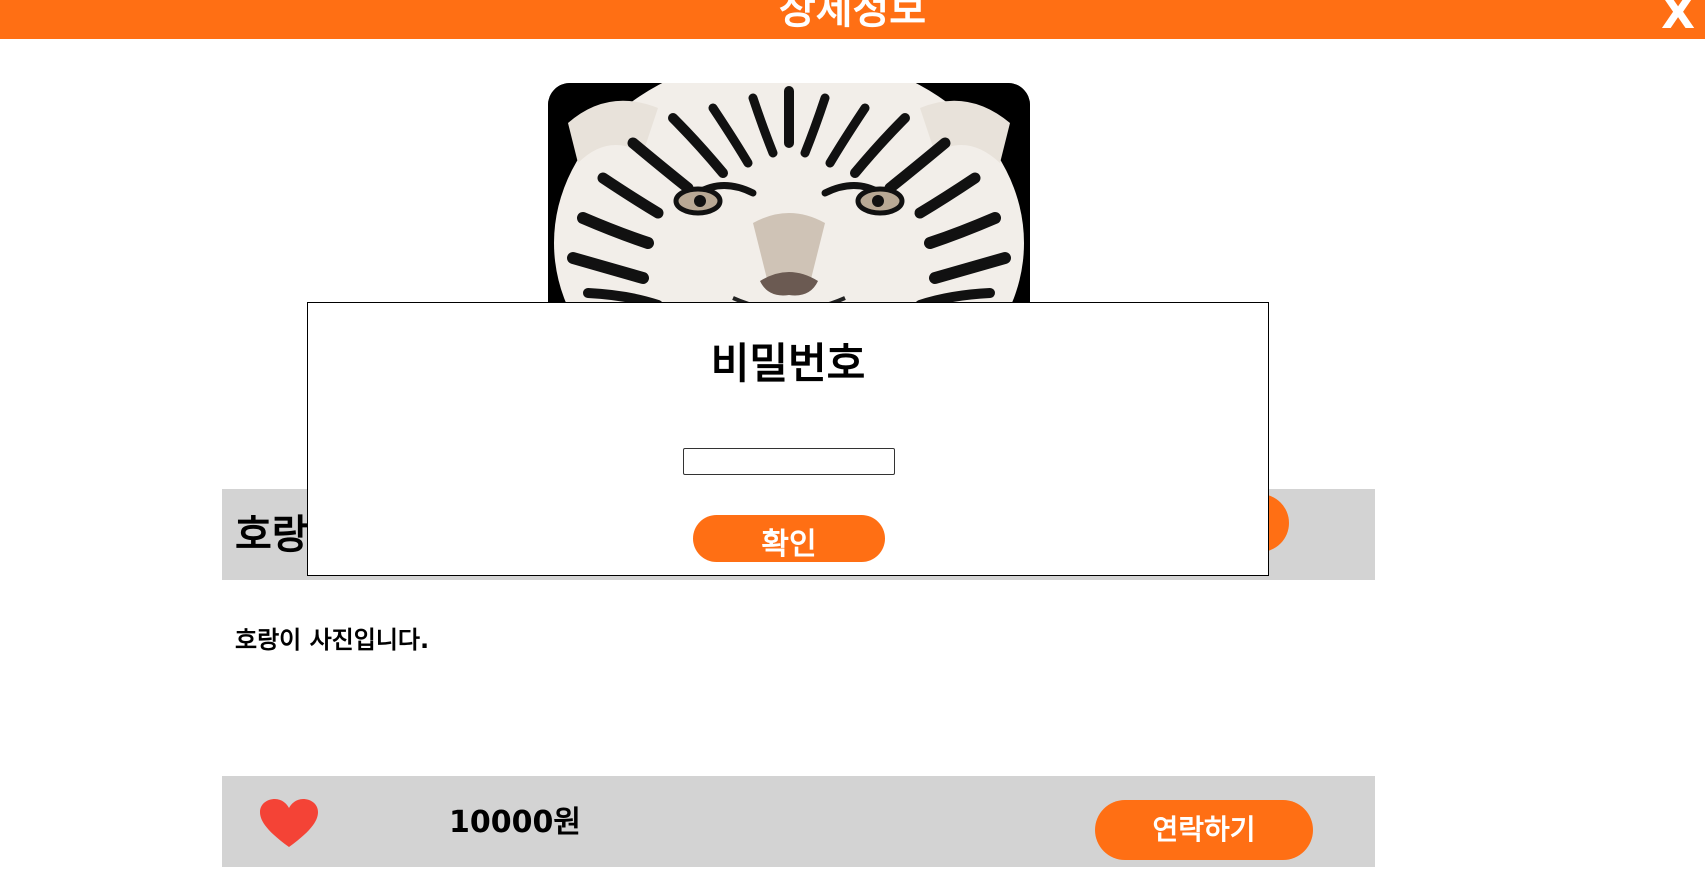  Describe the element at coordinates (1678, 19) in the screenshot. I see `close-button: X` at that location.